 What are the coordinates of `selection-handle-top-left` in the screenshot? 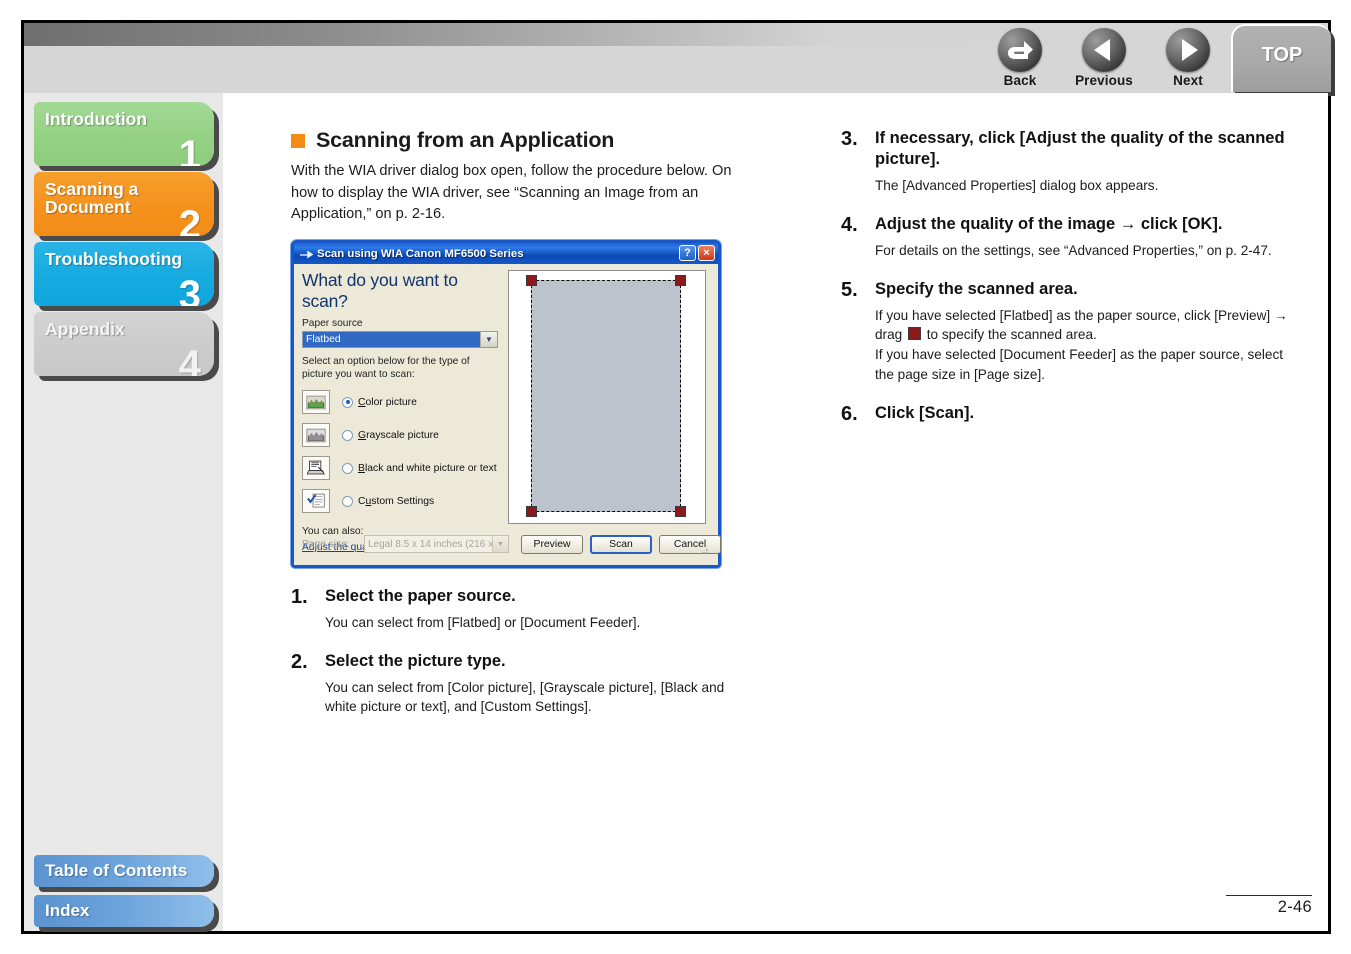 It's located at (531, 281).